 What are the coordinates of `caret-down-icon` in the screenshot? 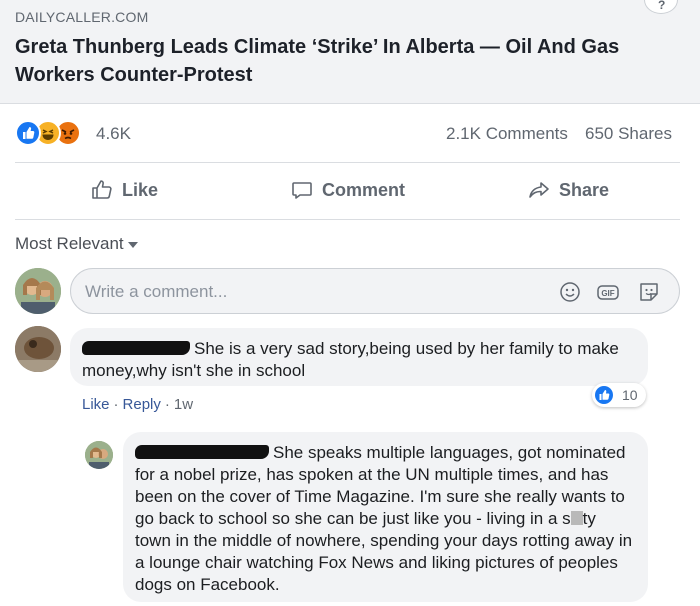 It's located at (132, 244).